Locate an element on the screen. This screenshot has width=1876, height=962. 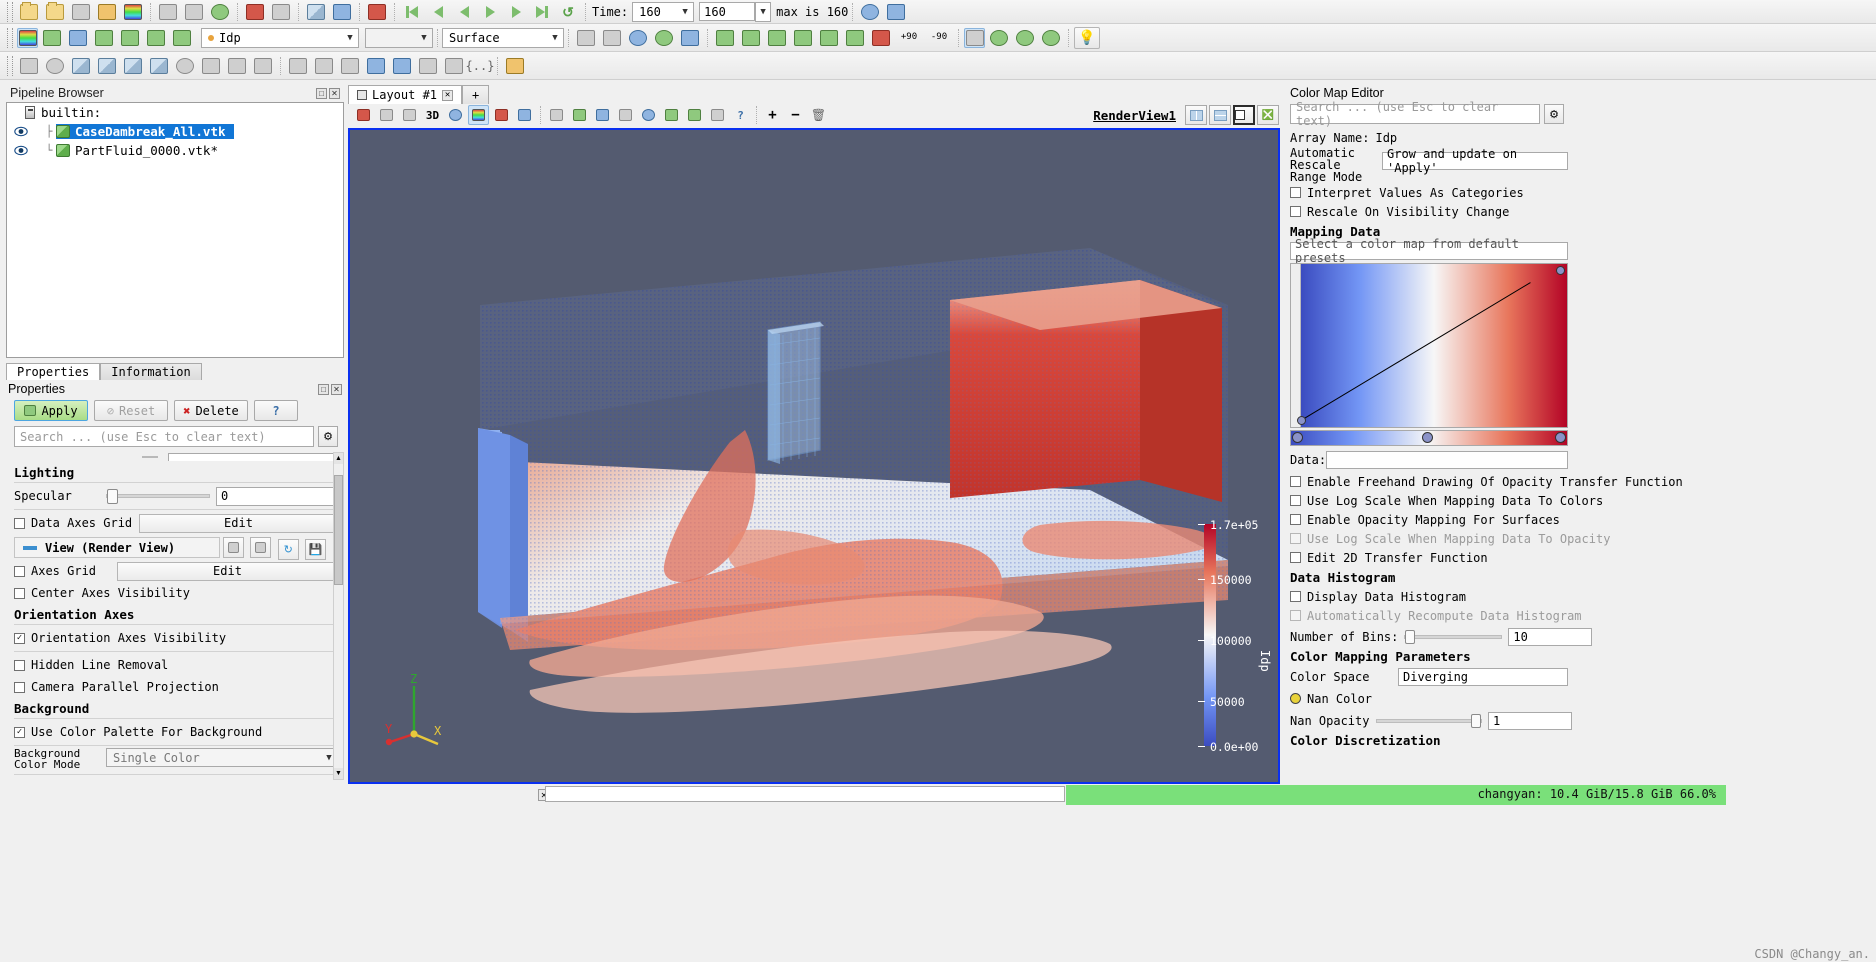
save-data-button is located at coordinates (81, 12).